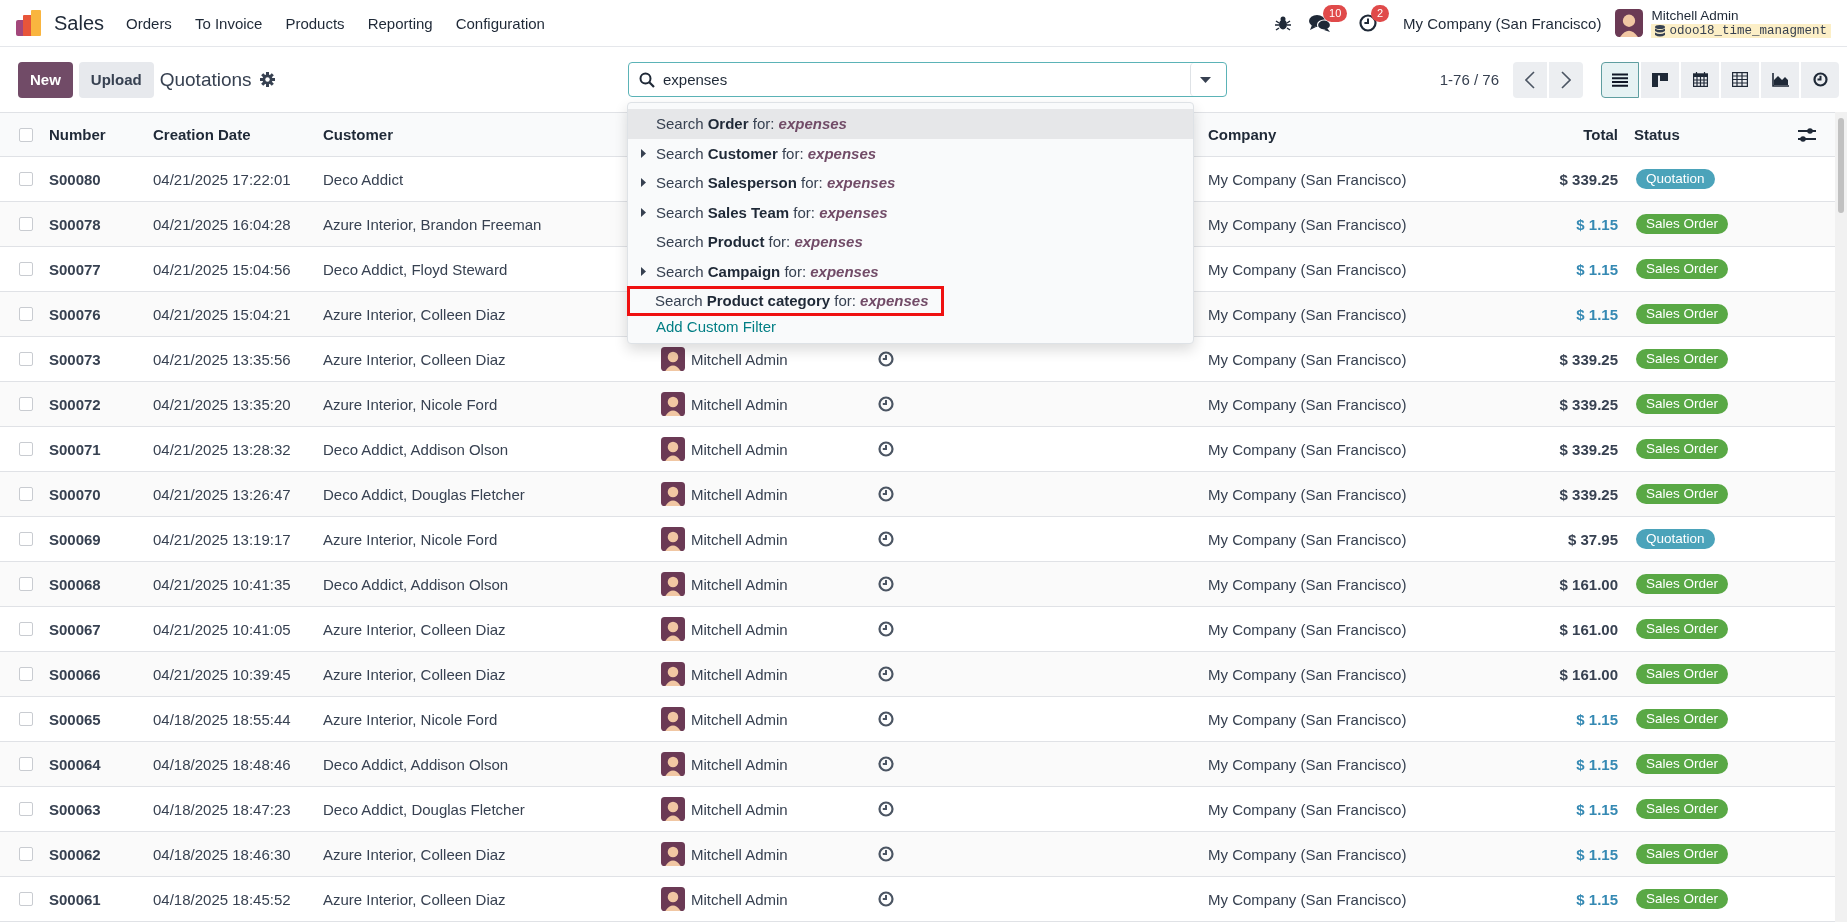 The height and width of the screenshot is (923, 1847). I want to click on menu-item: Reporting, so click(400, 23).